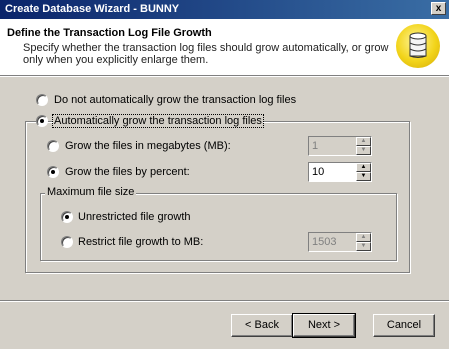  What do you see at coordinates (340, 242) in the screenshot?
I see `restrict-spinbox: 1503 ▲ ▼` at bounding box center [340, 242].